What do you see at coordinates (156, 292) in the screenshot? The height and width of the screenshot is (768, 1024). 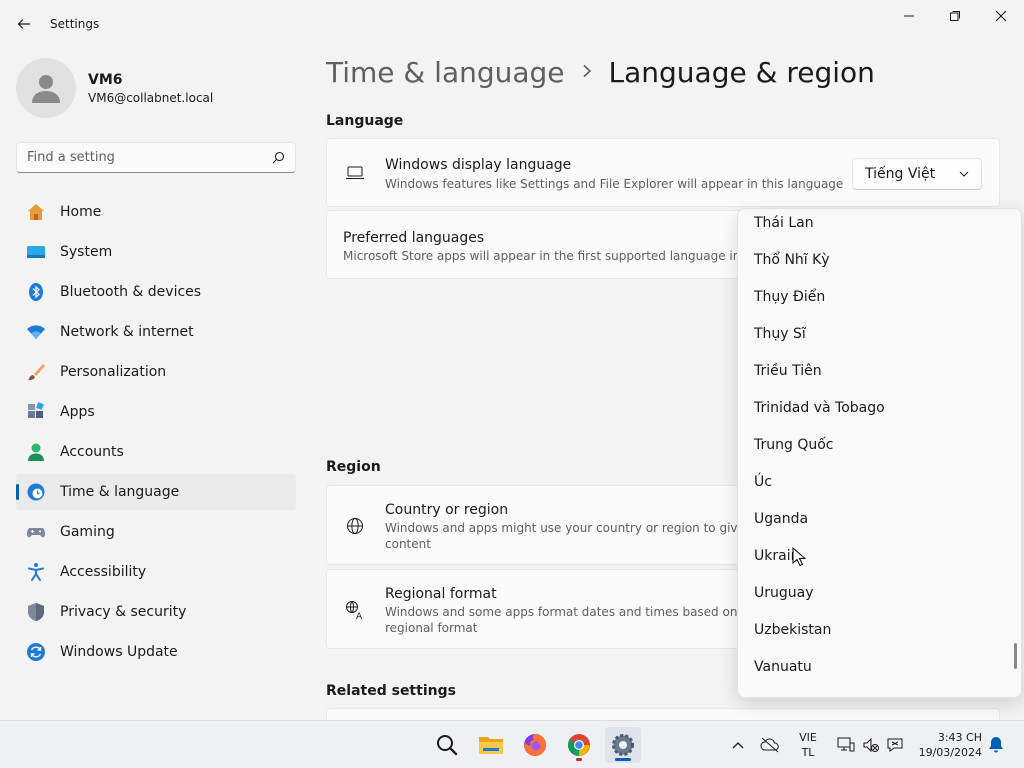 I see `sidebar-item-bluetooth: Bluetooth & devices` at bounding box center [156, 292].